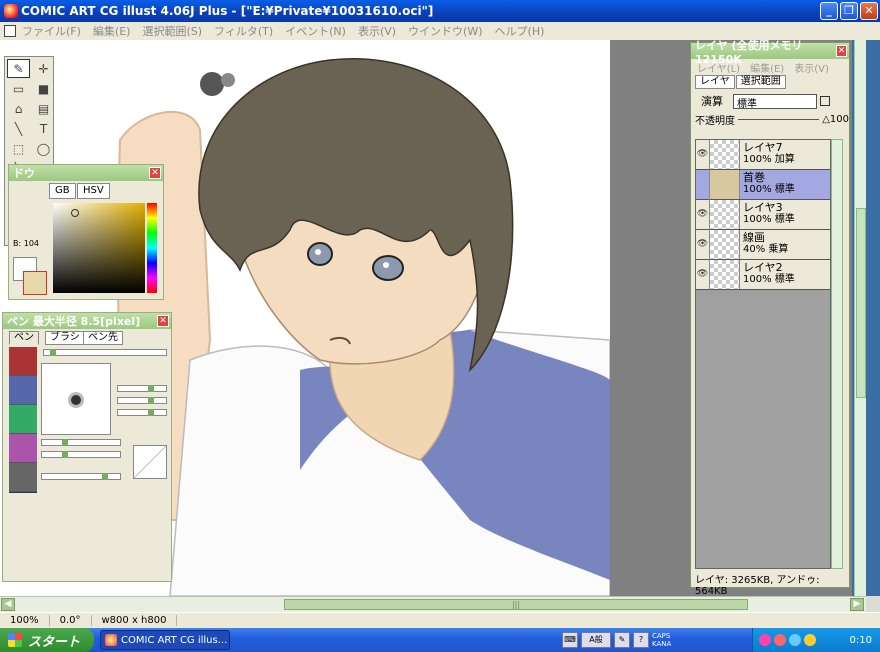 The width and height of the screenshot is (880, 652). Describe the element at coordinates (75, 213) in the screenshot. I see `color-cursor` at that location.